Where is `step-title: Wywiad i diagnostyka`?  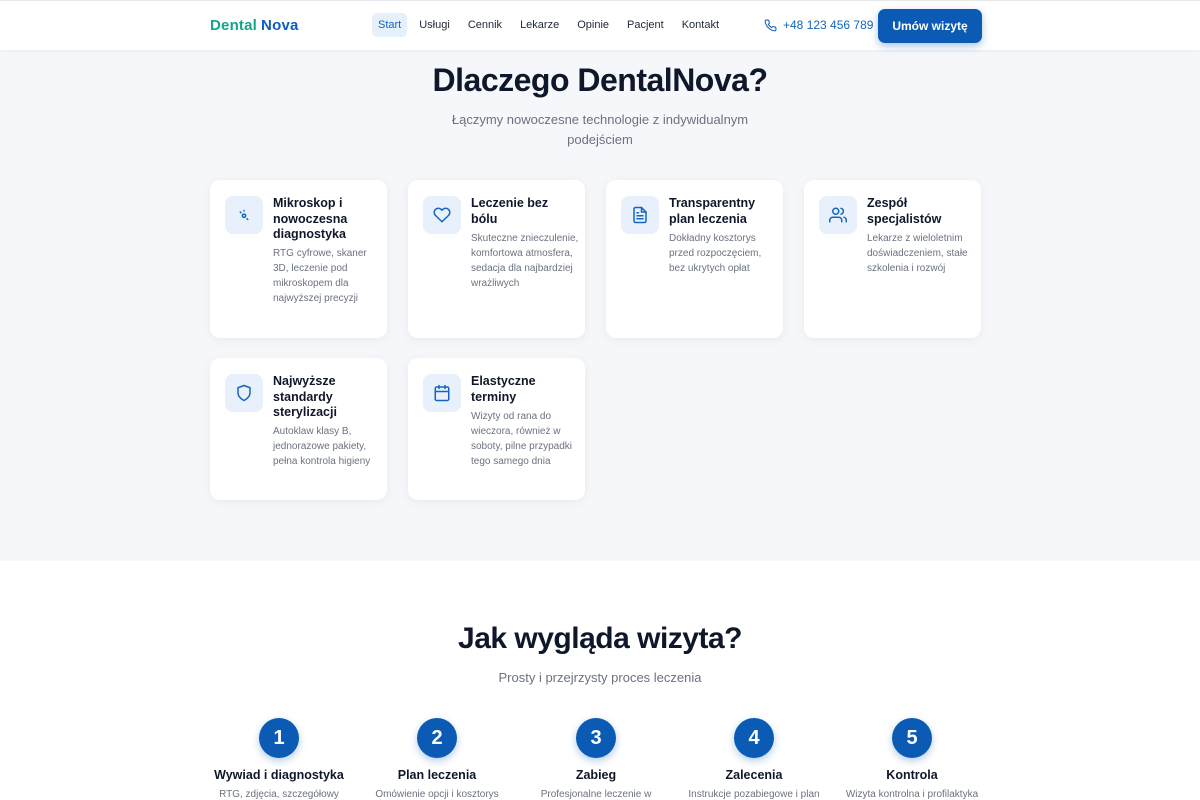
step-title: Wywiad i diagnostyka is located at coordinates (279, 775).